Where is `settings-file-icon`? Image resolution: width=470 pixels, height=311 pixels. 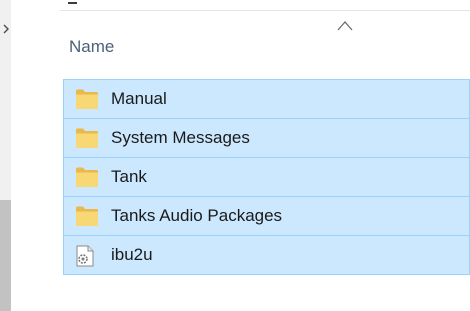
settings-file-icon is located at coordinates (85, 256).